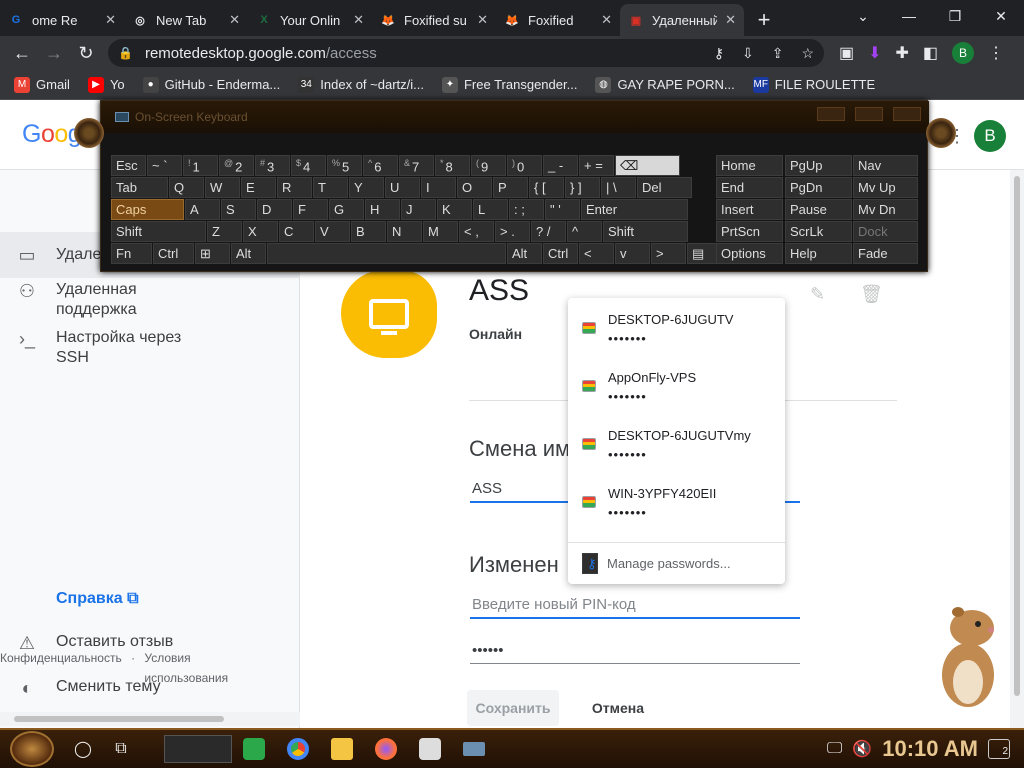 Image resolution: width=1024 pixels, height=768 pixels. What do you see at coordinates (749, 253) in the screenshot?
I see `osk-nav-key: Options` at bounding box center [749, 253].